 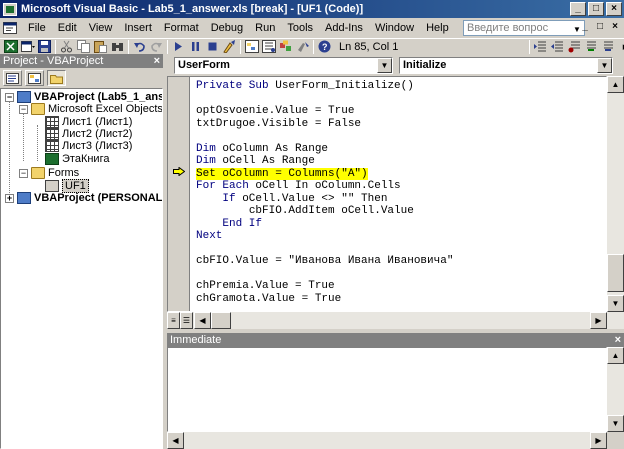 What do you see at coordinates (305, 86) in the screenshot?
I see `code-line: Private Sub UserForm_Initialize()` at bounding box center [305, 86].